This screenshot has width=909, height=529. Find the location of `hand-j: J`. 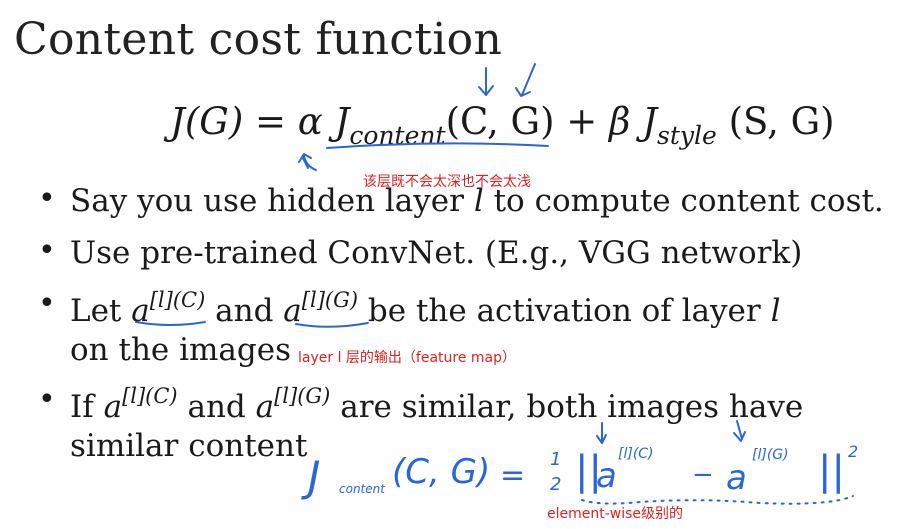

hand-j: J is located at coordinates (314, 476).